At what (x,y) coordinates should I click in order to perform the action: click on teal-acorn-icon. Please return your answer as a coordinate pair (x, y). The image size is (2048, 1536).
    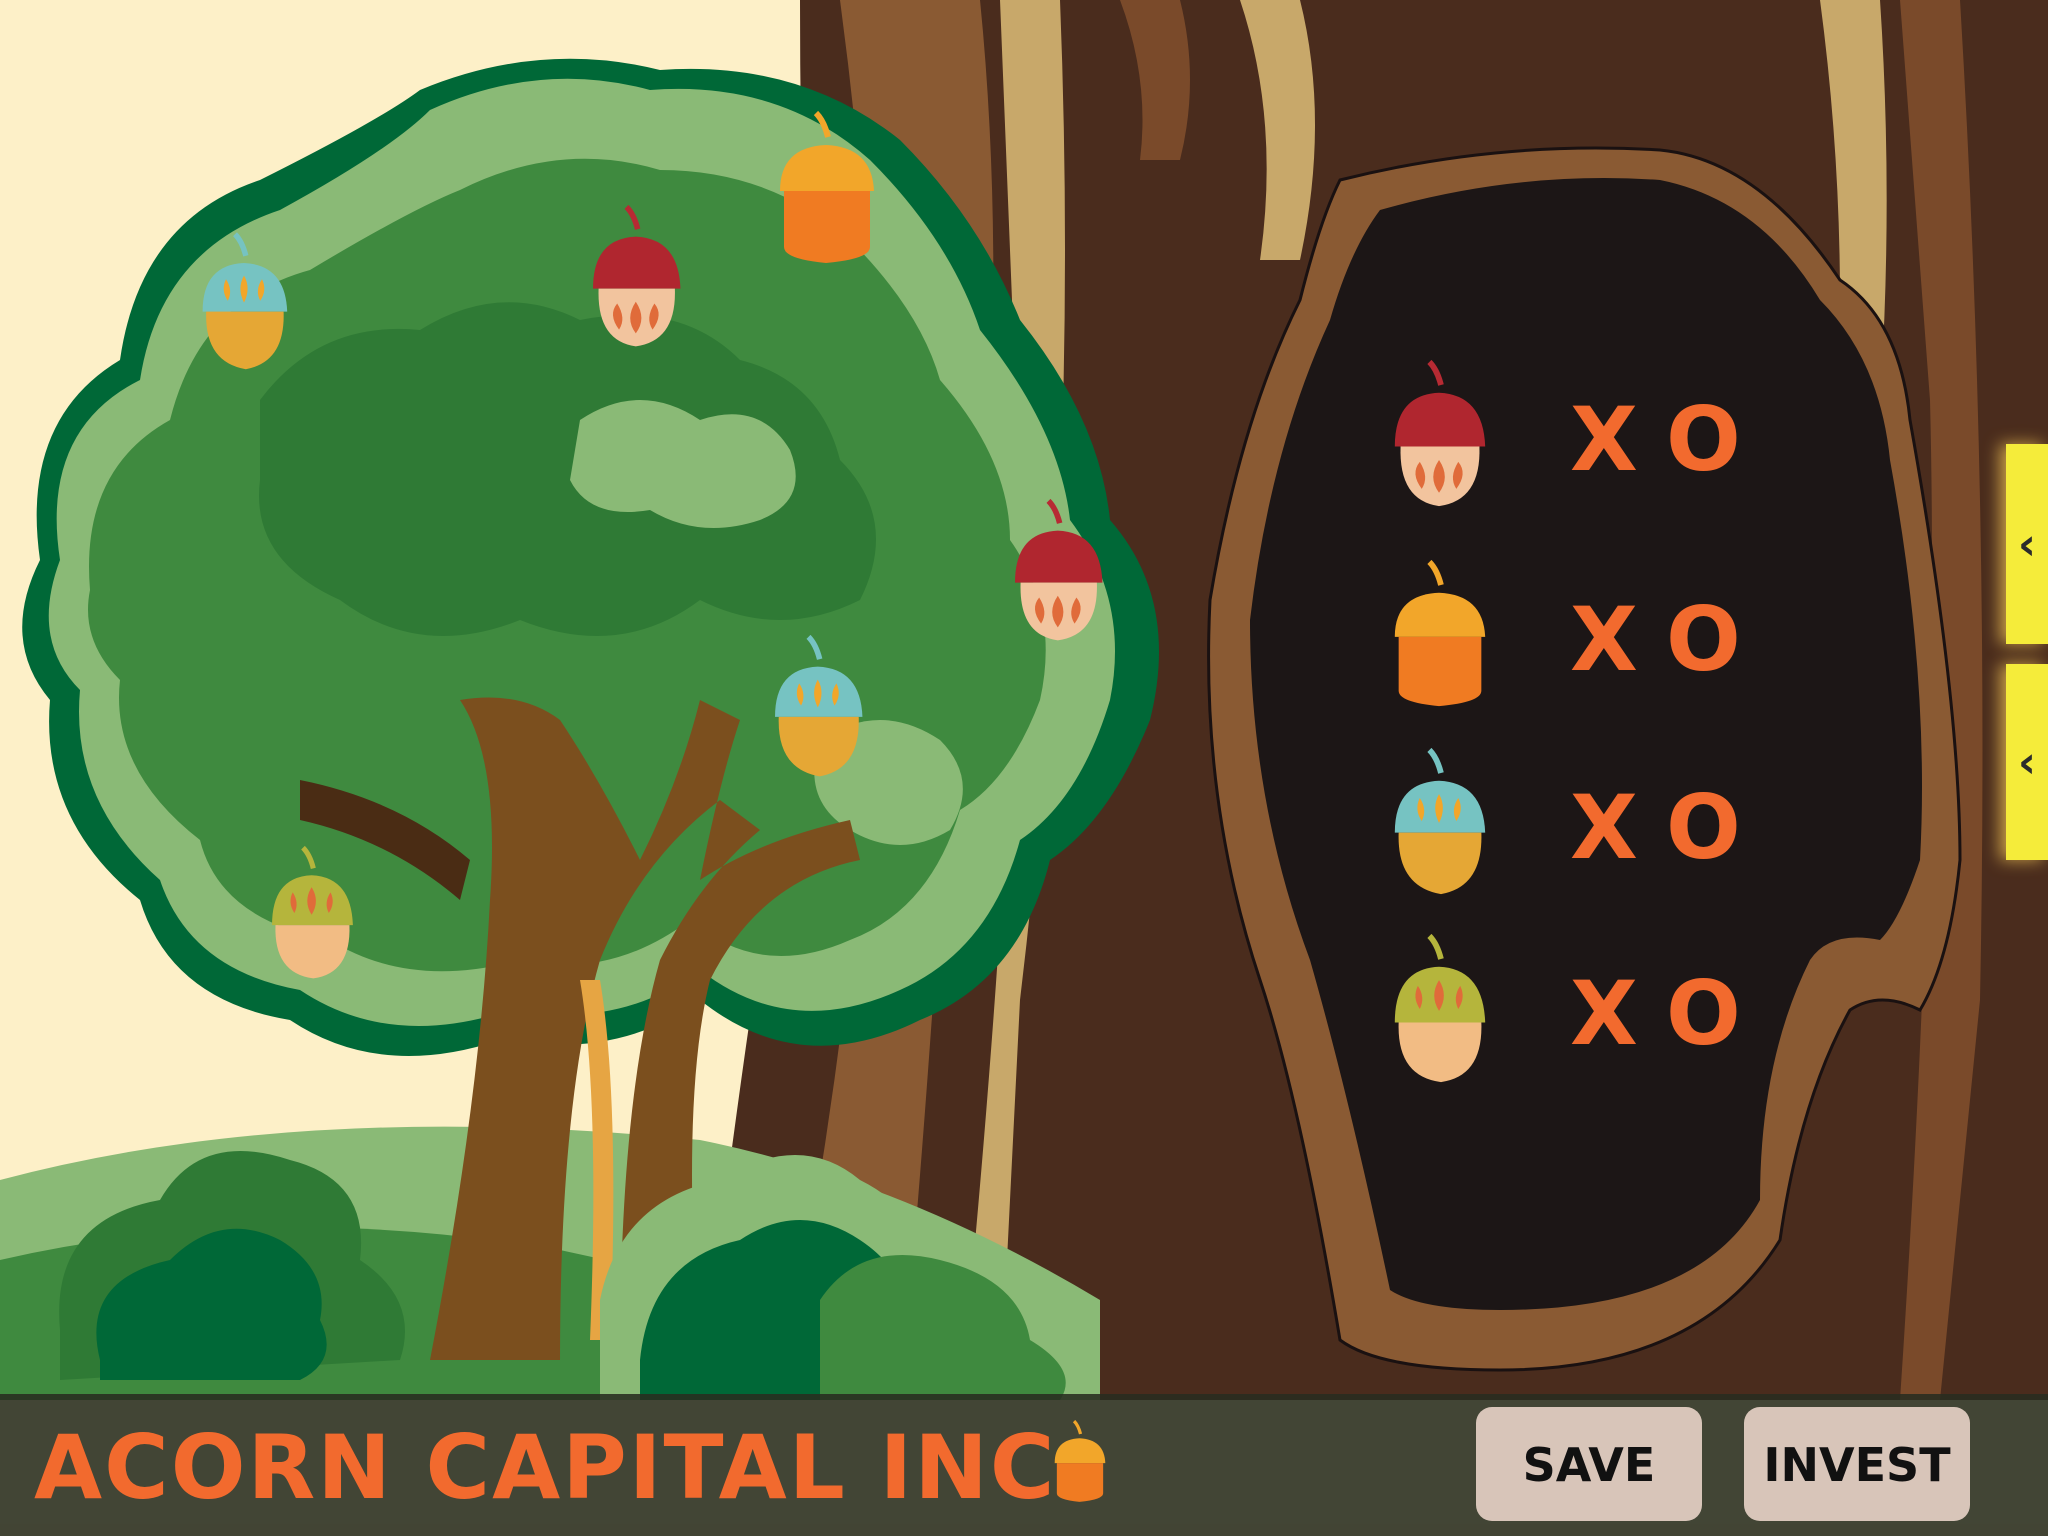
    Looking at the image, I should click on (1440, 823).